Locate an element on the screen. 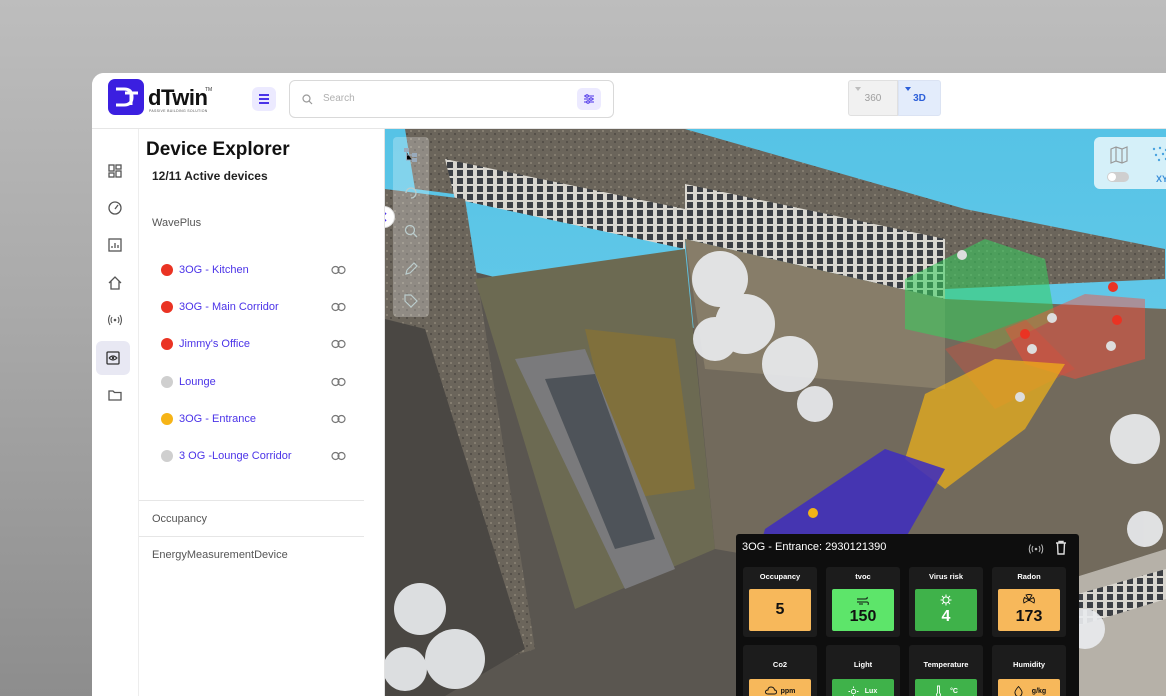  device-item: Jimmy's Office is located at coordinates (253, 344).